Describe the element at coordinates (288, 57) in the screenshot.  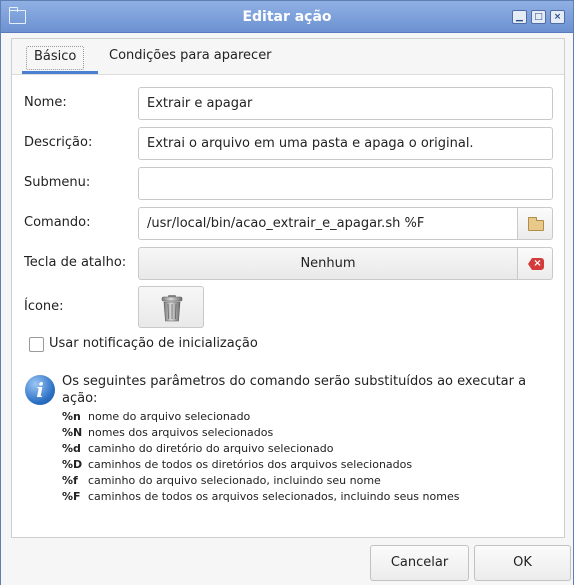
I see `tab-bar: Básico Condições para aparecer` at that location.